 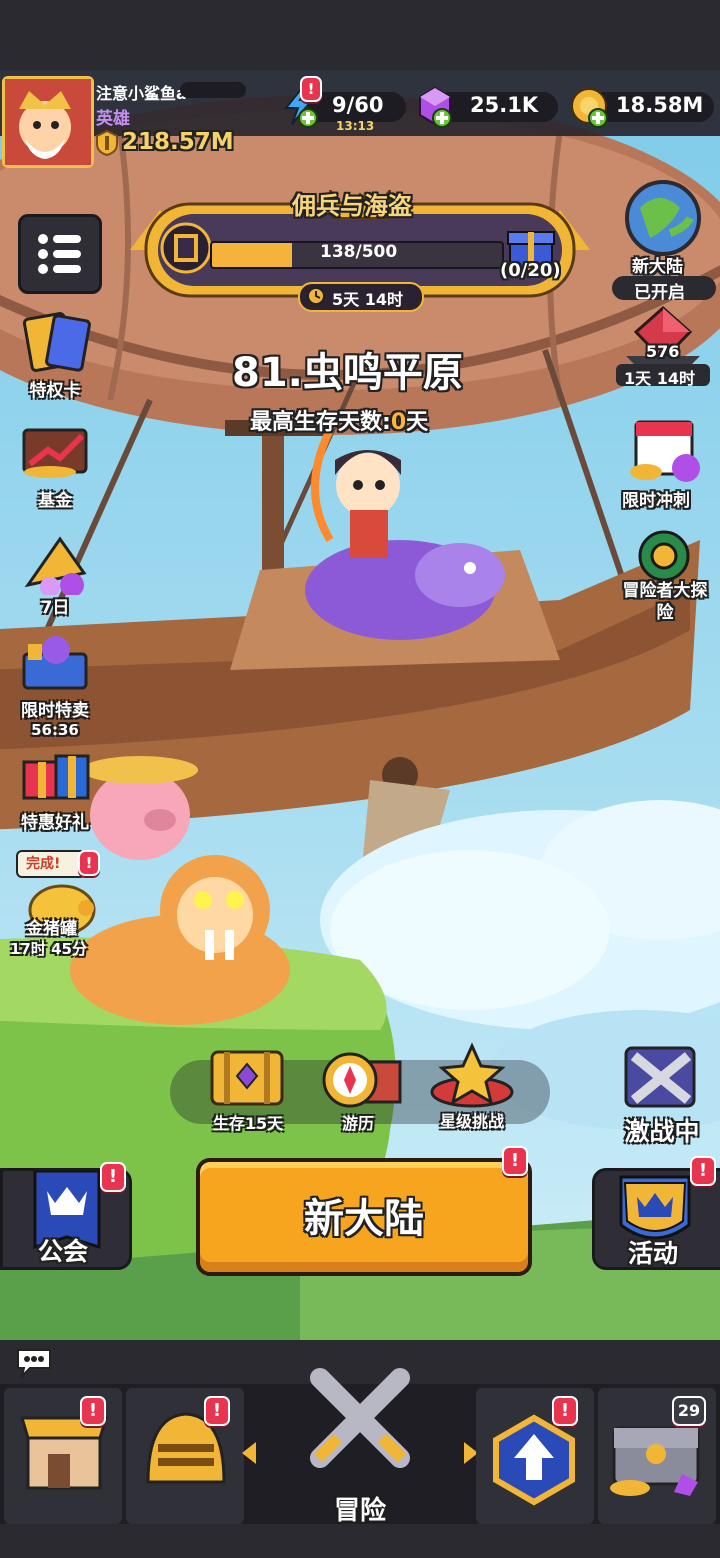 I want to click on survival-mode-button: 生存15天, so click(x=248, y=1091).